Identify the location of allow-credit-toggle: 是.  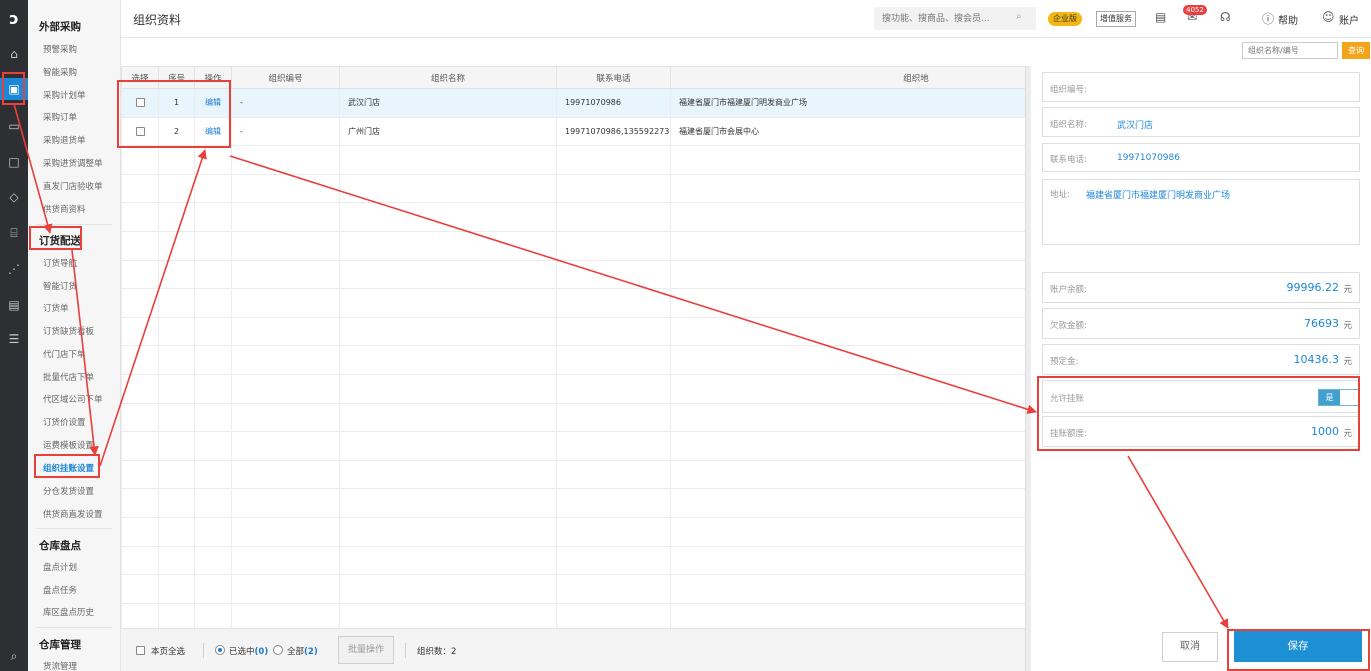
(1339, 397).